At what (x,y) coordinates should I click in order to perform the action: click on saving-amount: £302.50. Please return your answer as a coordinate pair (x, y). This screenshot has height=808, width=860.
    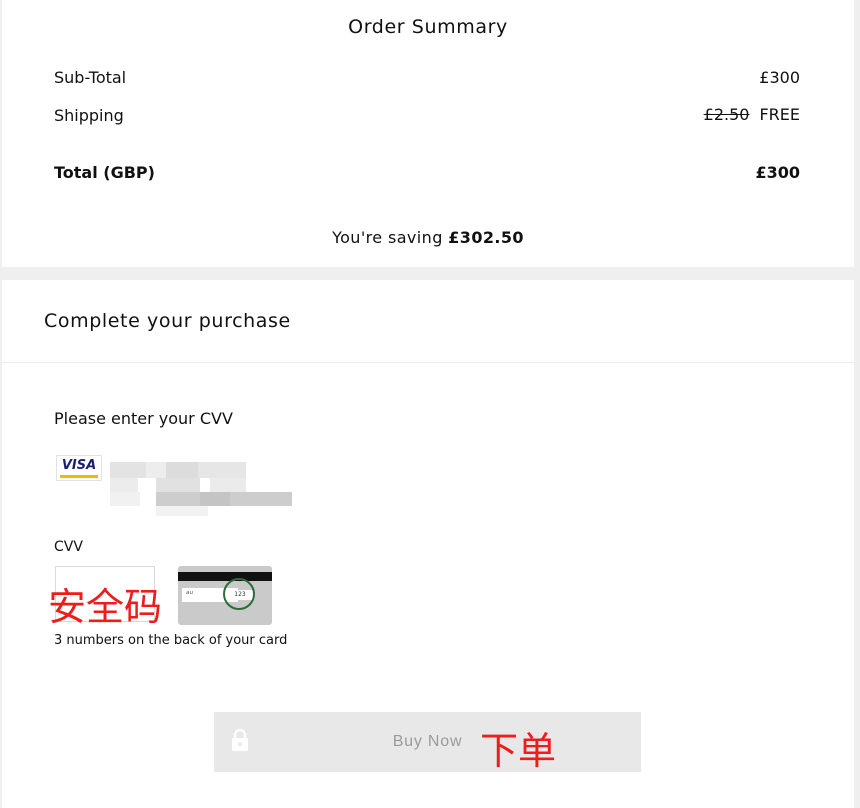
    Looking at the image, I should click on (486, 237).